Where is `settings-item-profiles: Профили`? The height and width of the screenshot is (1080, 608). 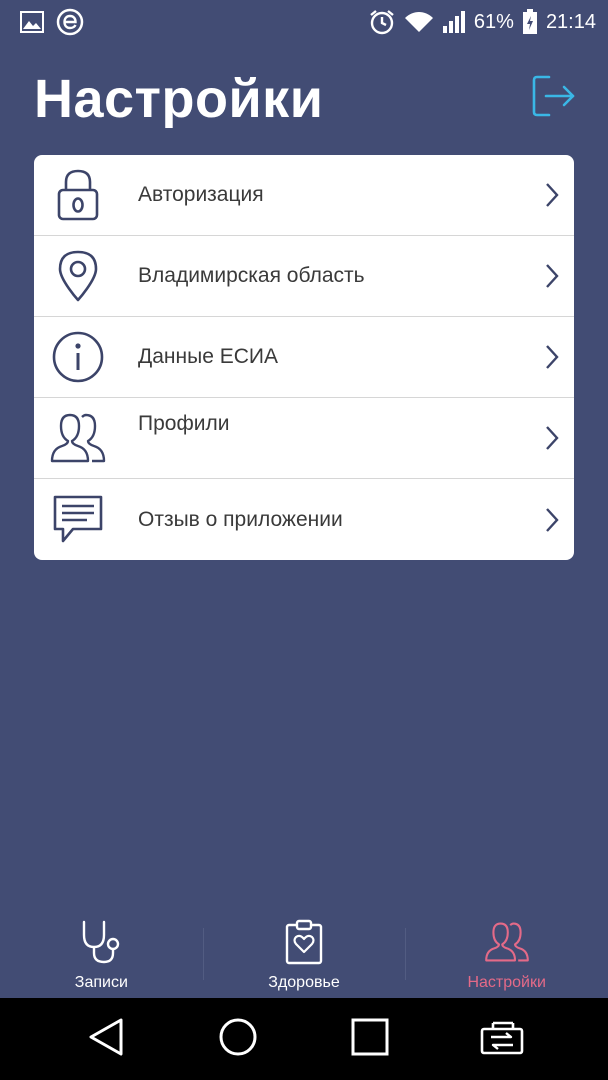
settings-item-profiles: Профили is located at coordinates (304, 438).